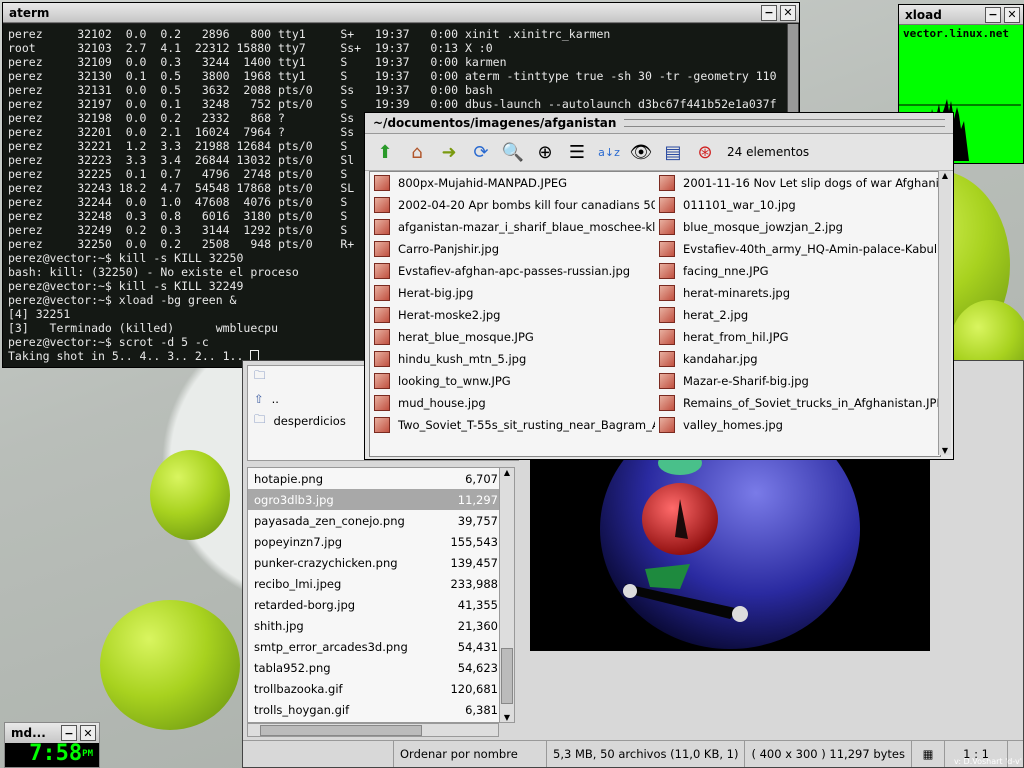  Describe the element at coordinates (512, 271) in the screenshot. I see `file-item: Evstafiev-afghan-apc-passes-russian.jpg` at that location.